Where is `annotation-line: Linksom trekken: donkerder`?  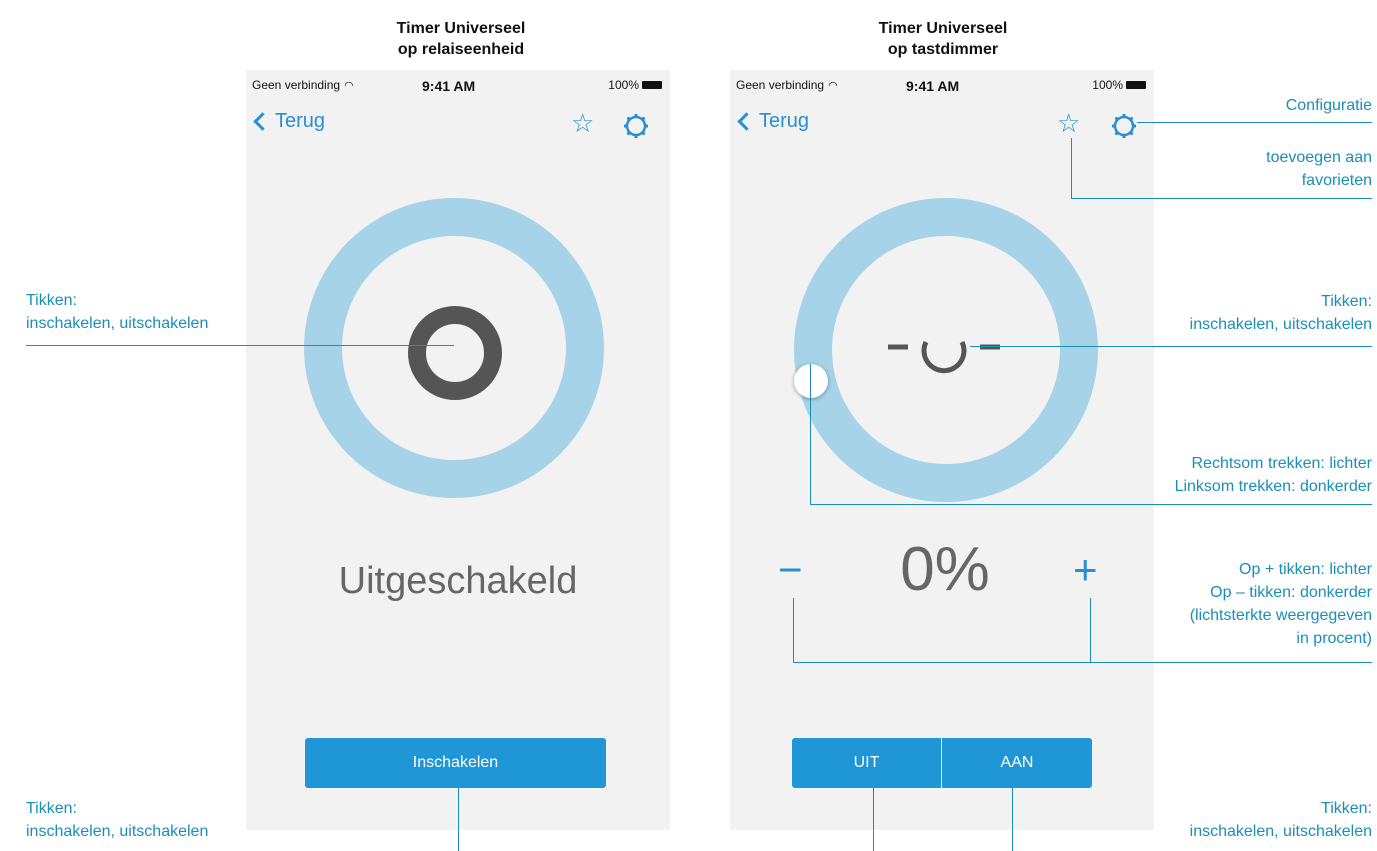
annotation-line: Linksom trekken: donkerder is located at coordinates (1273, 486).